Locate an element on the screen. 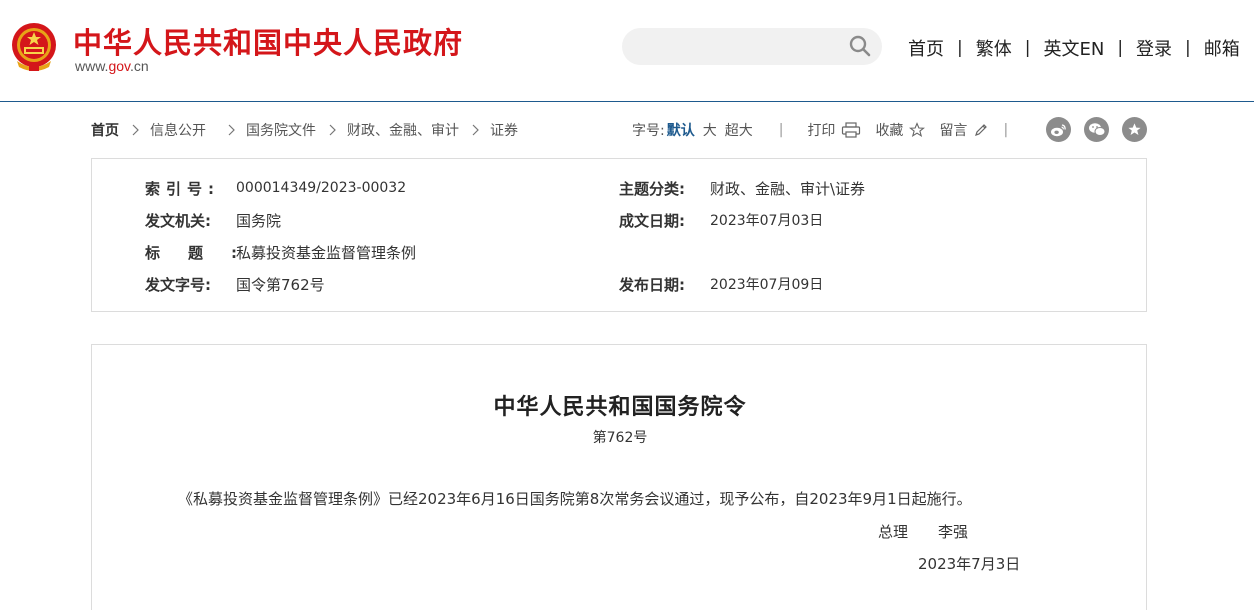 Image resolution: width=1254 pixels, height=610 pixels. created-date-value: 2023年07月03日 is located at coordinates (767, 221).